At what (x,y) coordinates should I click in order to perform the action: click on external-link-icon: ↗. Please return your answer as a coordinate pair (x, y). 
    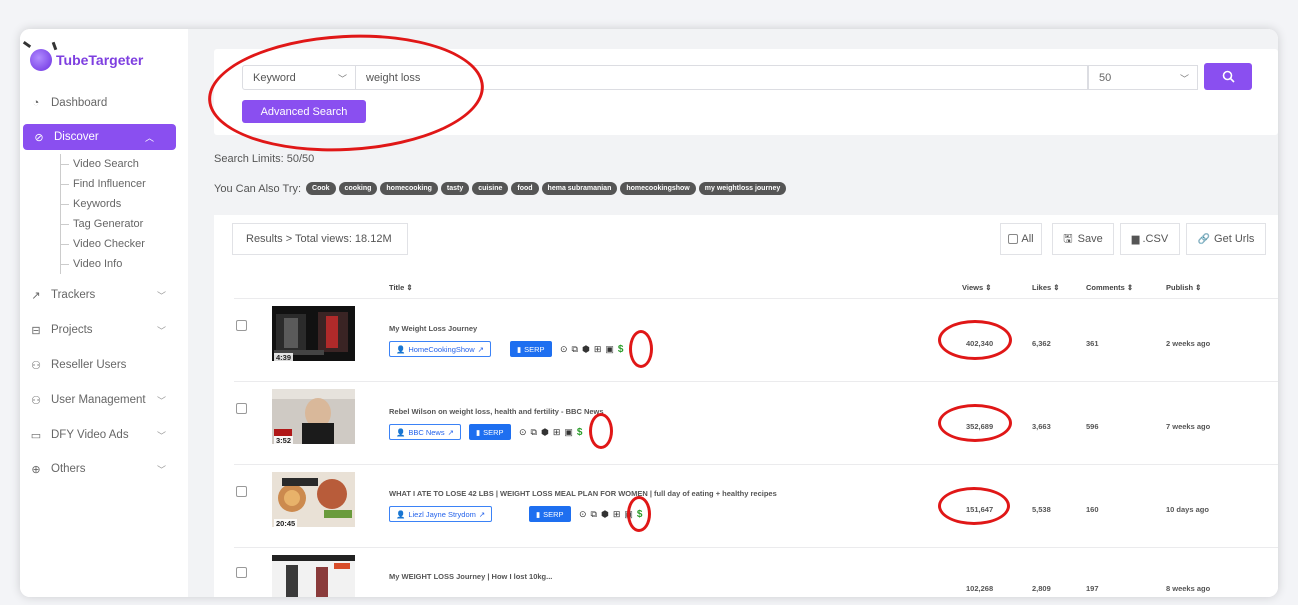
    Looking at the image, I should click on (450, 432).